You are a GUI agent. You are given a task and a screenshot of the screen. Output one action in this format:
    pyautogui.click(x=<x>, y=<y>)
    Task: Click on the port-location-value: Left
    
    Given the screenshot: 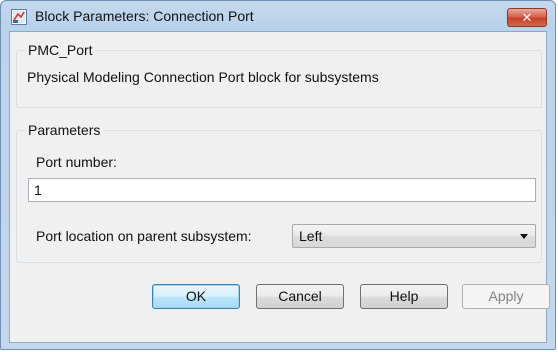 What is the action you would take?
    pyautogui.click(x=311, y=236)
    